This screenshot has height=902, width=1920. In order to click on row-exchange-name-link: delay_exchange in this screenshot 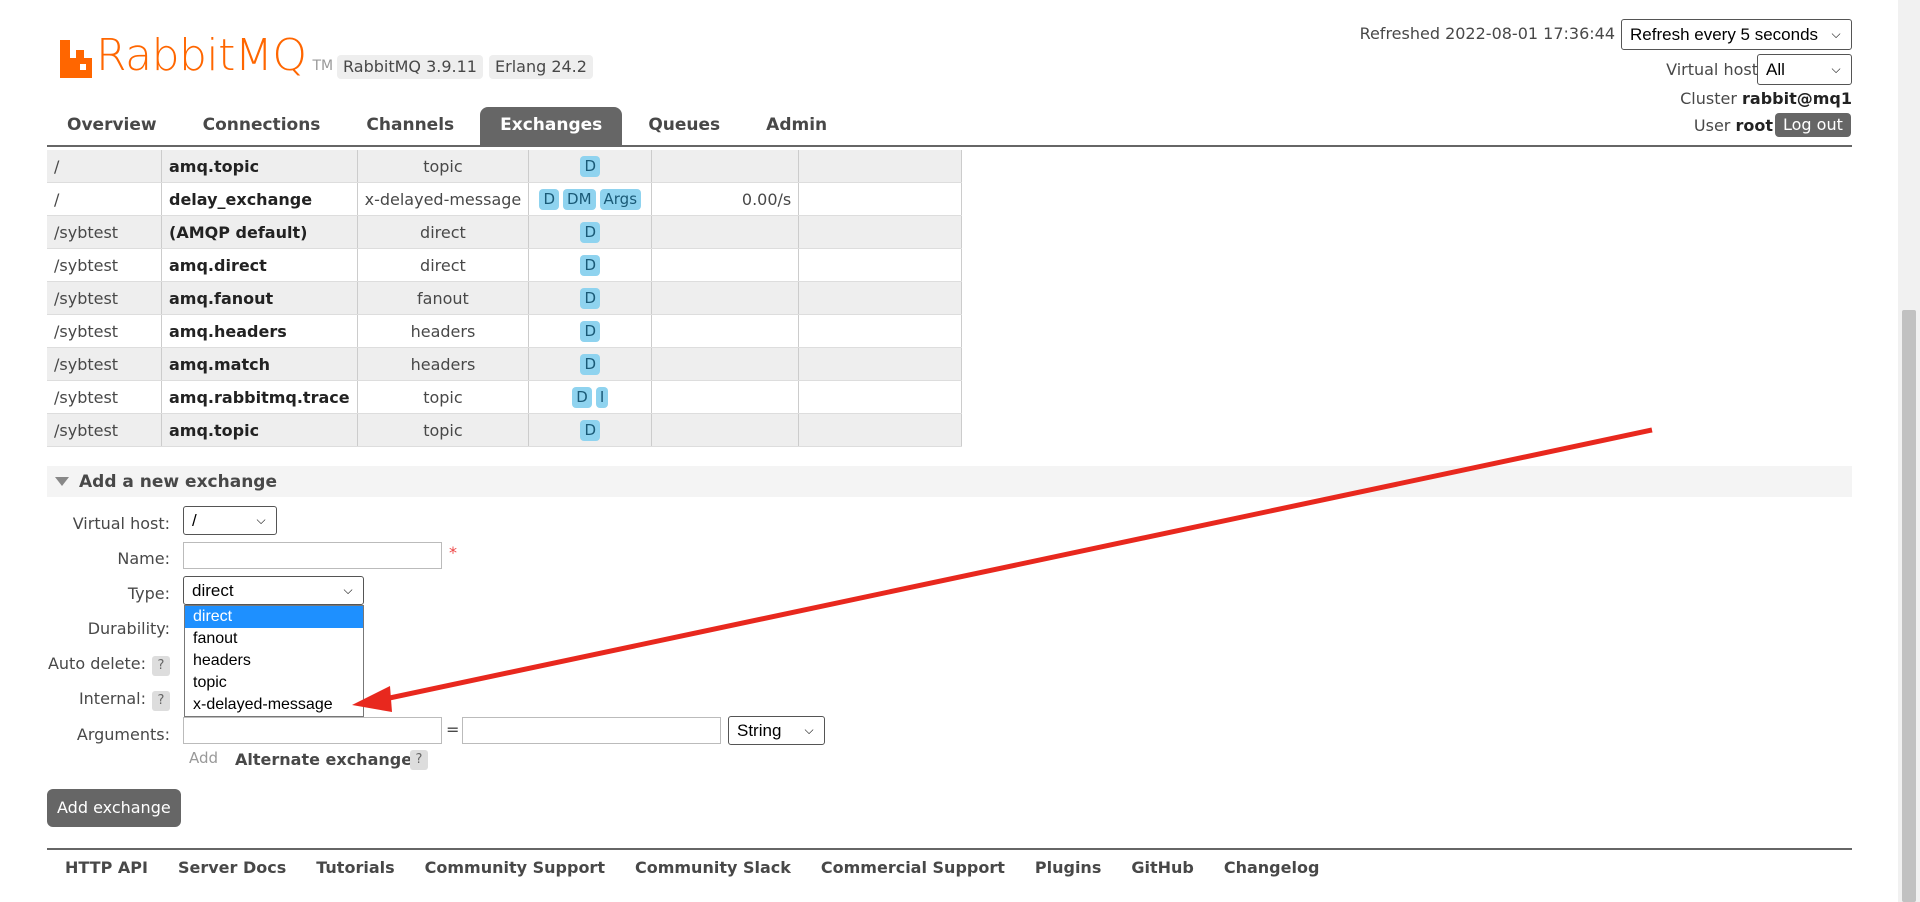, I will do `click(259, 199)`.